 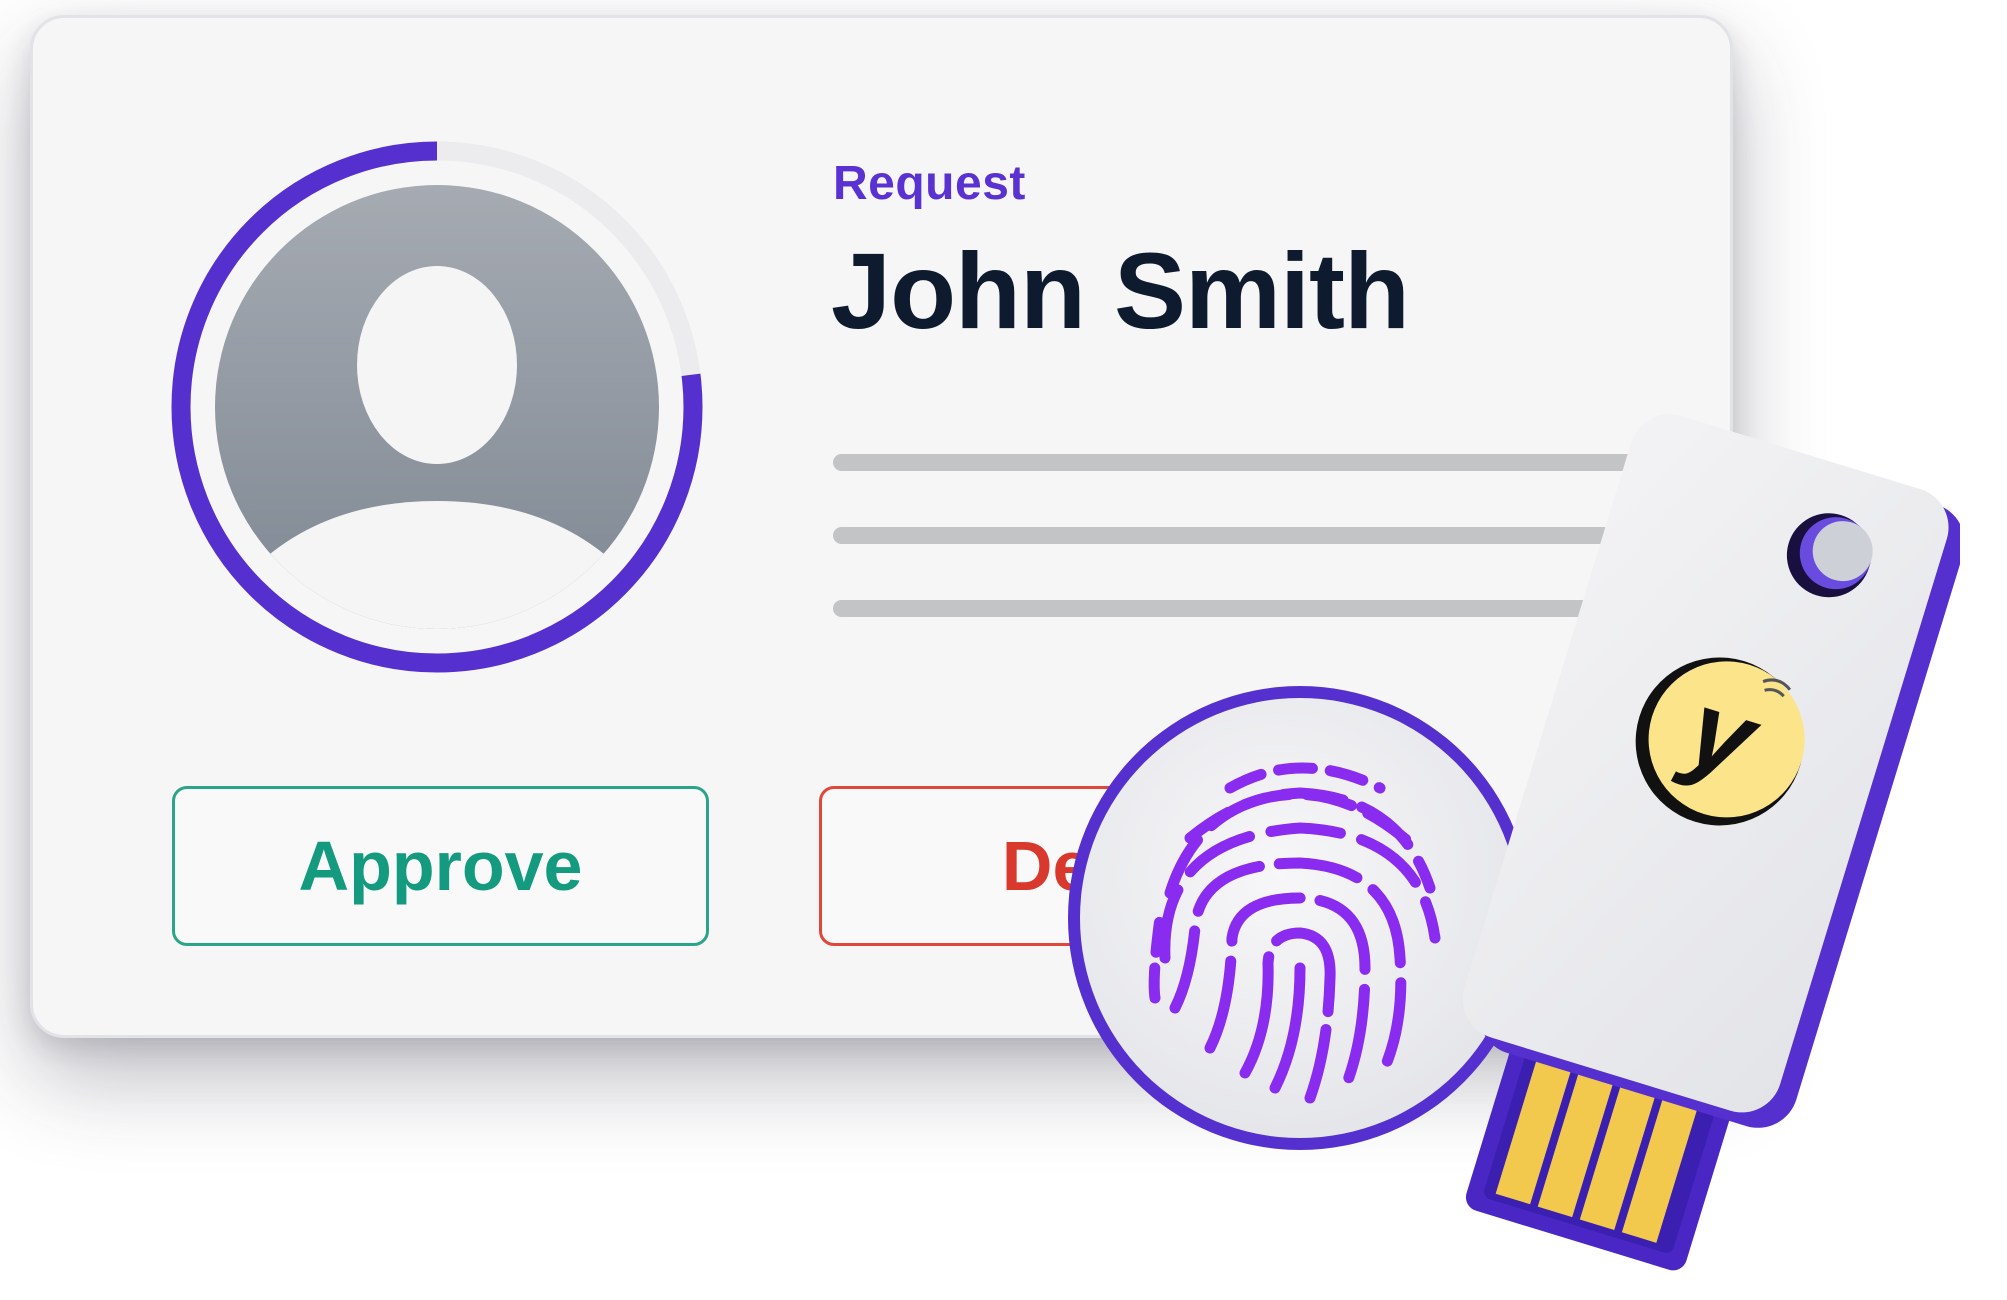 I want to click on request-label: Request, so click(x=929, y=183).